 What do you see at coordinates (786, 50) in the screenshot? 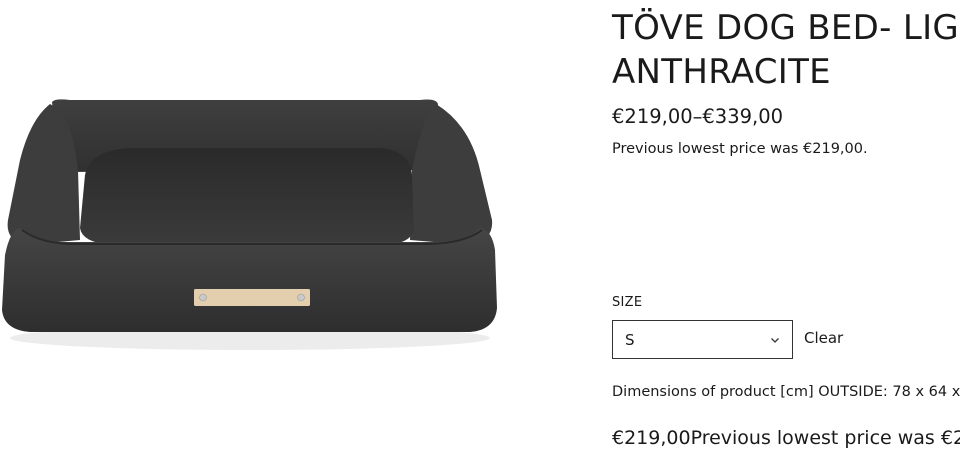
I see `product-title: TÖVE DOG BED- LIGHT ANTHRACITE` at bounding box center [786, 50].